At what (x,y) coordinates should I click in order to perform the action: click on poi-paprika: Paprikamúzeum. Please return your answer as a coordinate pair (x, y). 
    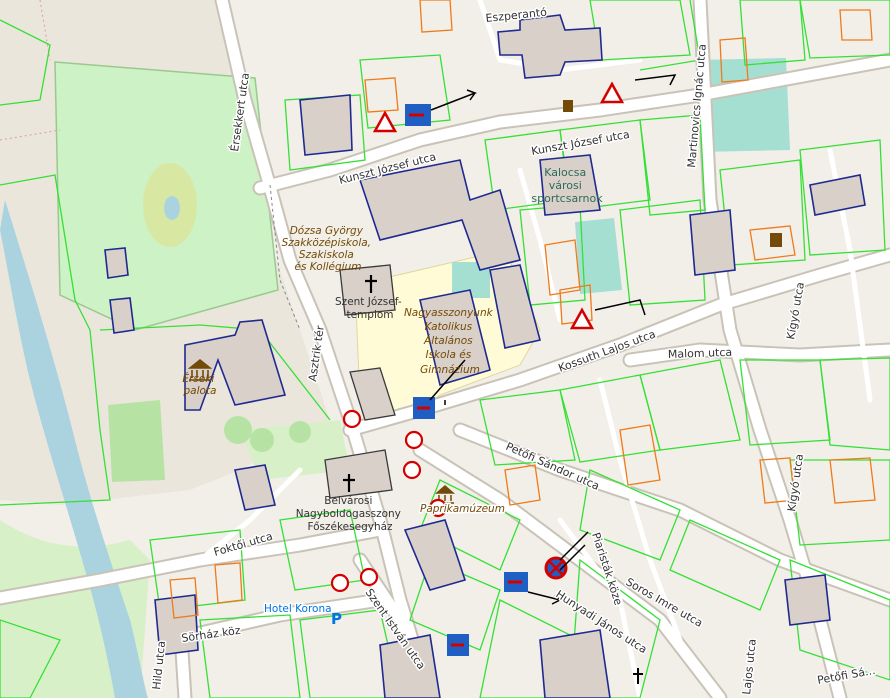
    Looking at the image, I should click on (462, 509).